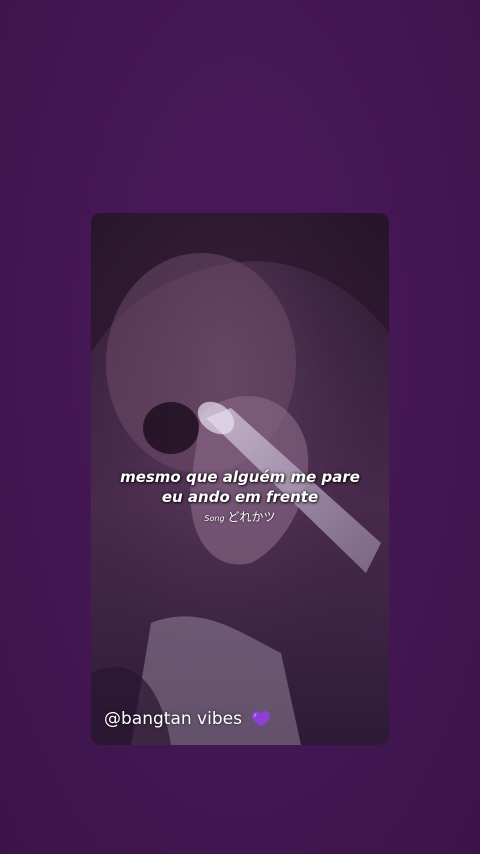 Image resolution: width=480 pixels, height=854 pixels. I want to click on song-label: Song, so click(214, 518).